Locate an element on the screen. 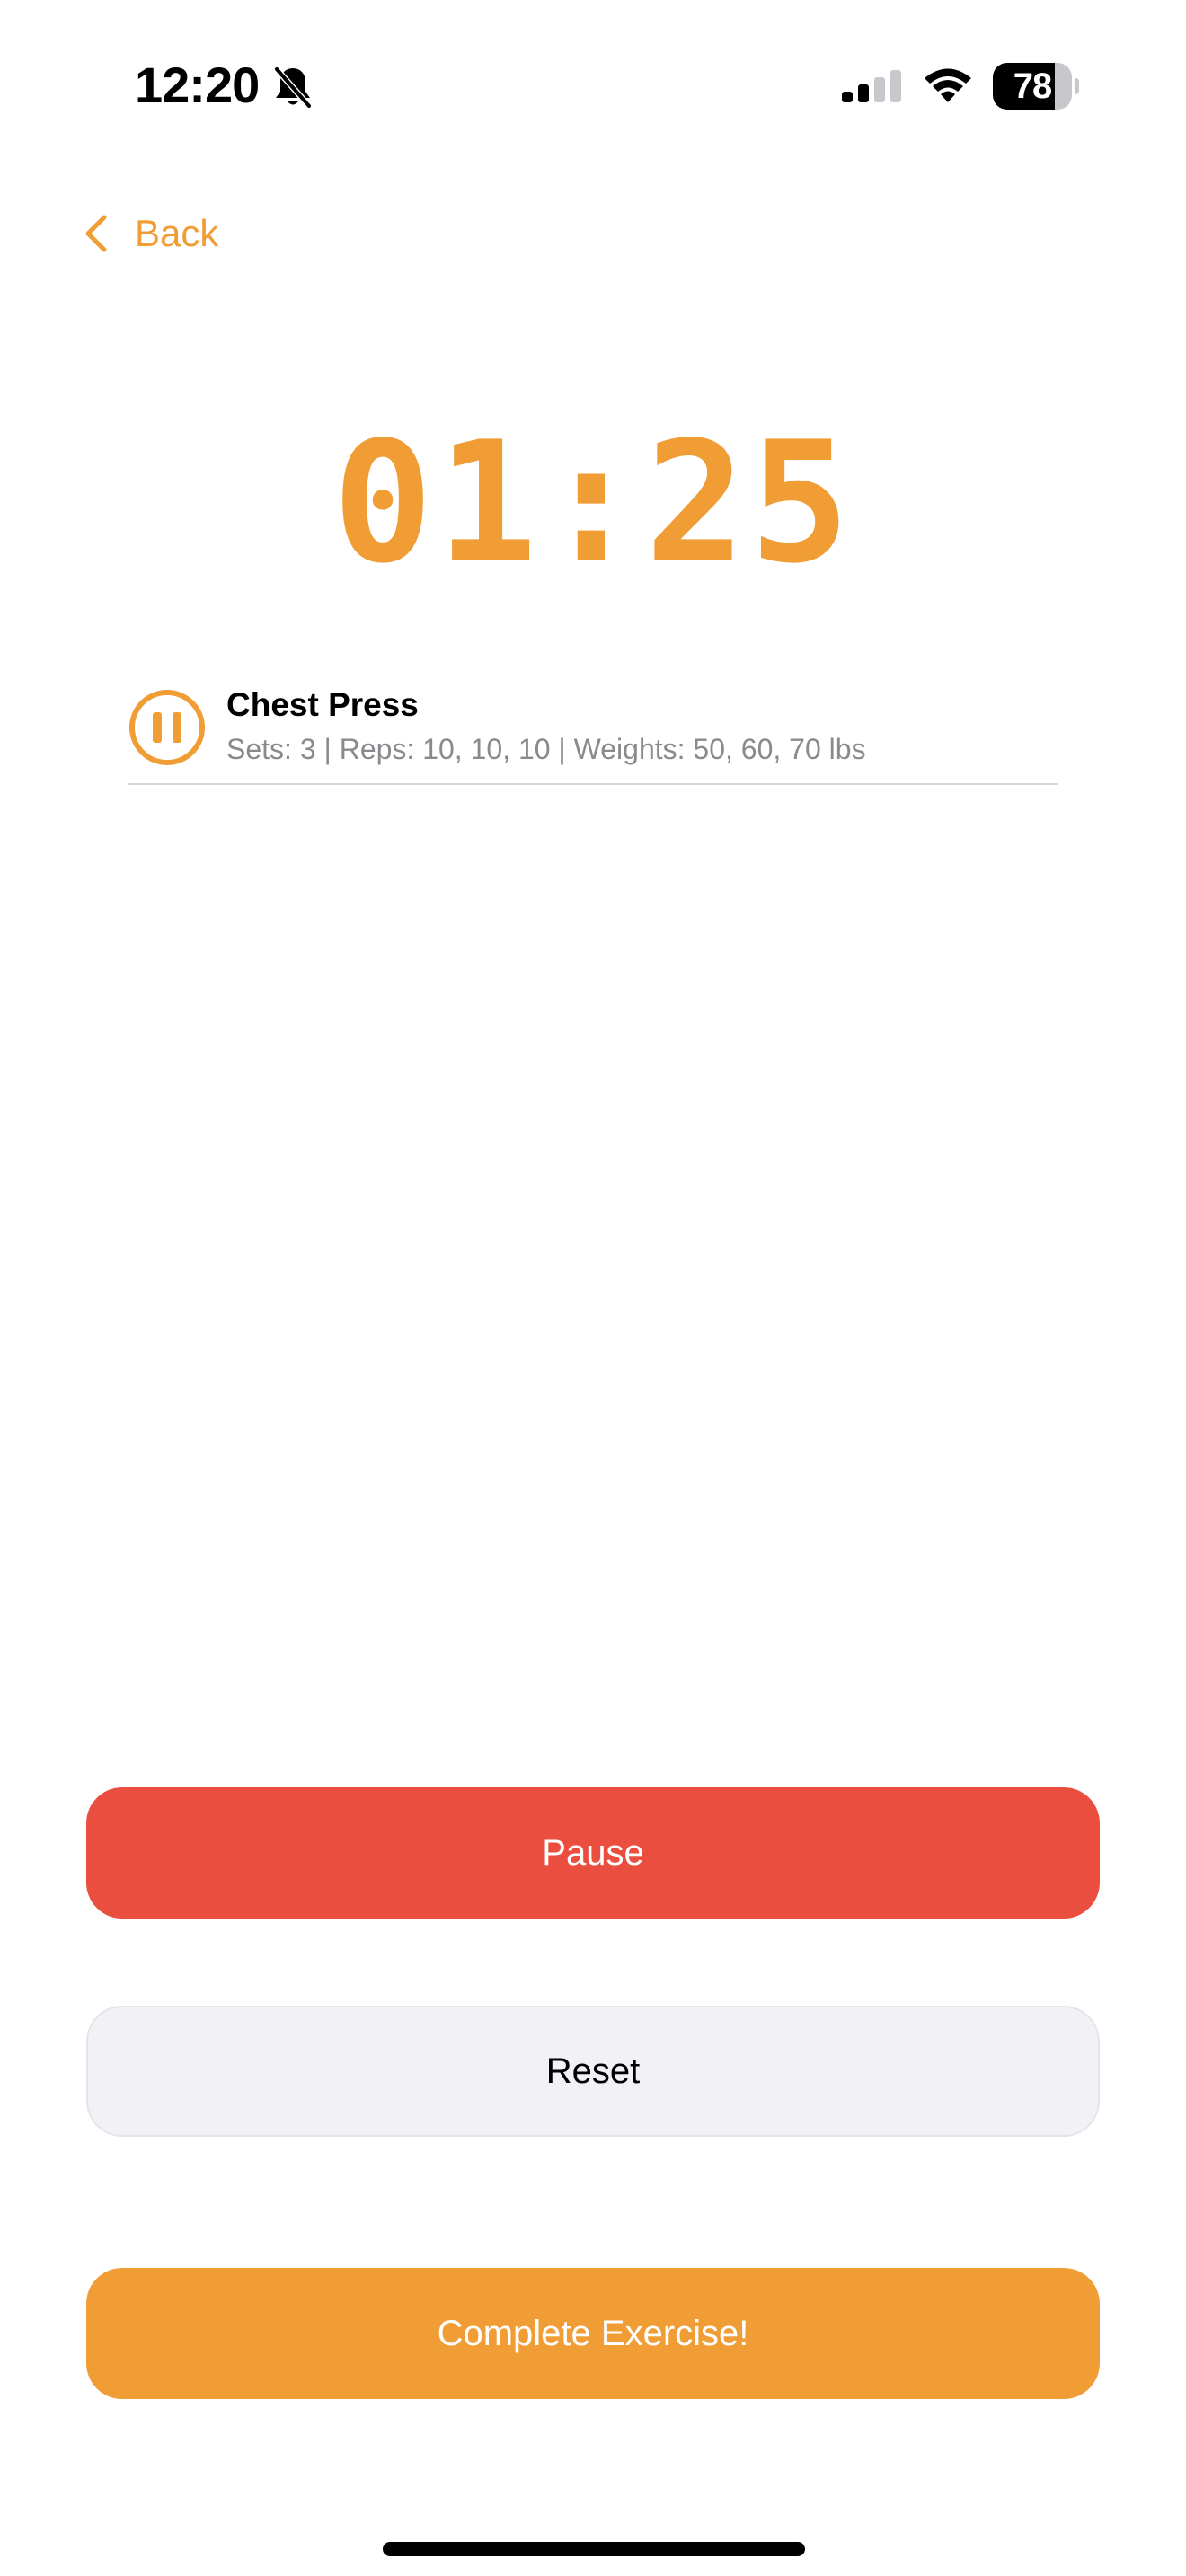 The image size is (1186, 2576). back-button: Back is located at coordinates (150, 233).